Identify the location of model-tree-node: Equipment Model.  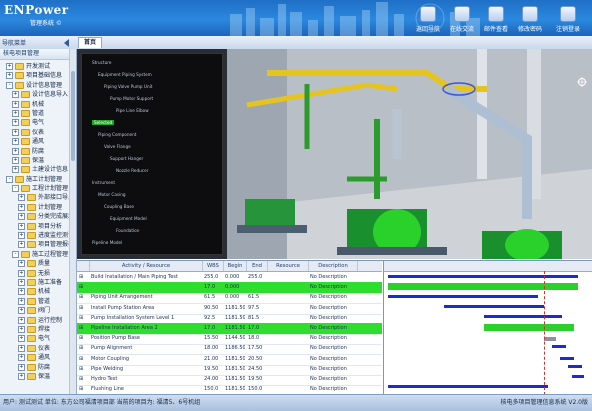
(128, 218).